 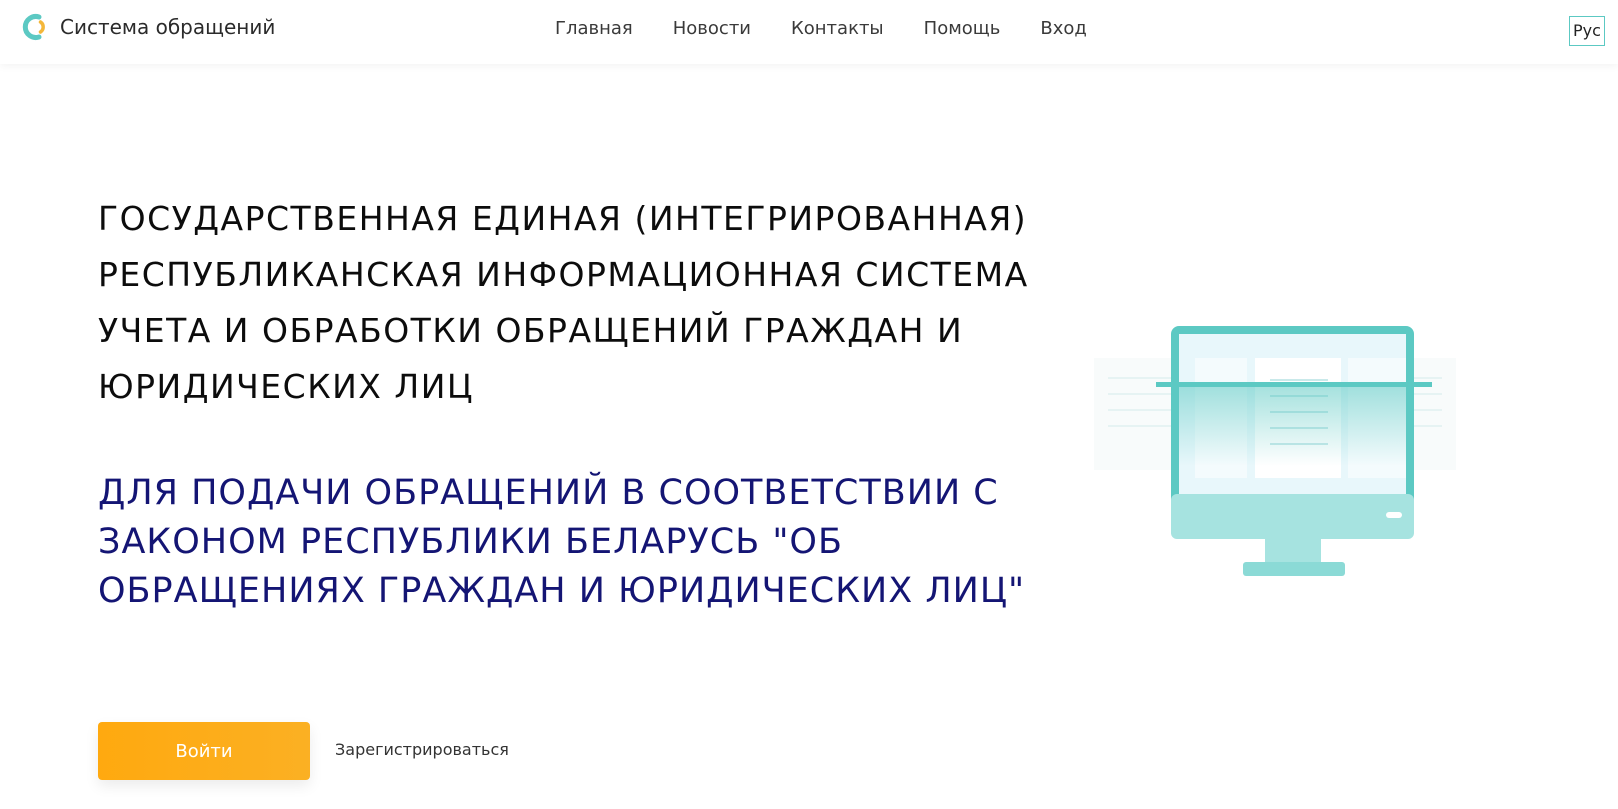 What do you see at coordinates (837, 28) in the screenshot?
I see `nav-item-contacts: Контакты` at bounding box center [837, 28].